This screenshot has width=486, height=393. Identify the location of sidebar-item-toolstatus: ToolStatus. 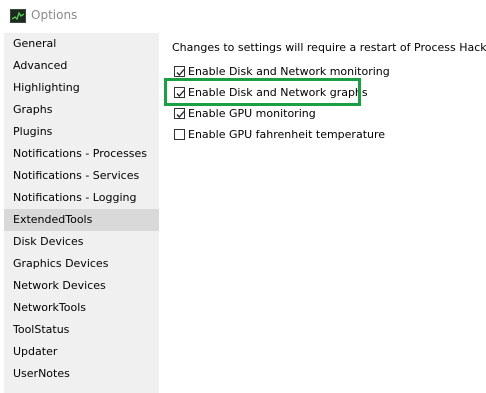
(81, 330).